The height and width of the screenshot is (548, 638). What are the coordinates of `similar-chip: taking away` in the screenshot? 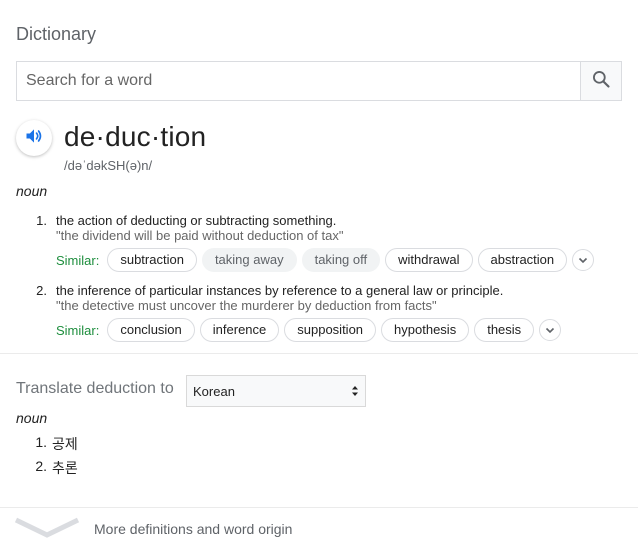 It's located at (249, 260).